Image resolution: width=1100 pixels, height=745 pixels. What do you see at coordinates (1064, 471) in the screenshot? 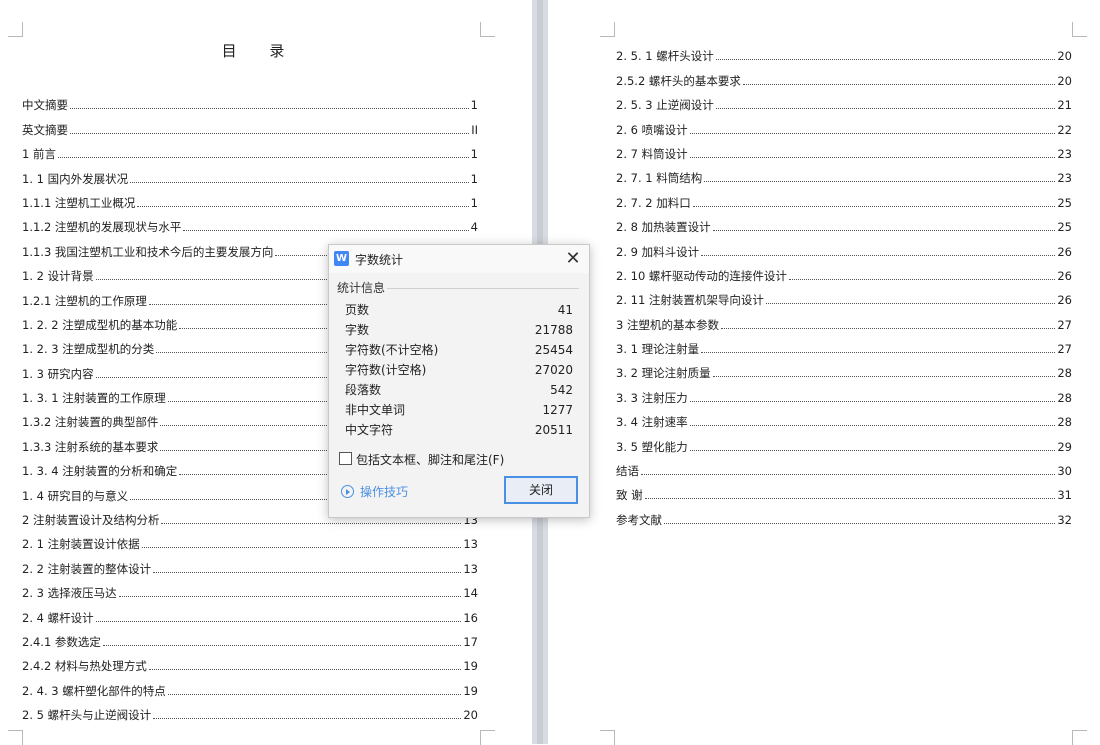
I see `toc-entry-page: 30` at bounding box center [1064, 471].